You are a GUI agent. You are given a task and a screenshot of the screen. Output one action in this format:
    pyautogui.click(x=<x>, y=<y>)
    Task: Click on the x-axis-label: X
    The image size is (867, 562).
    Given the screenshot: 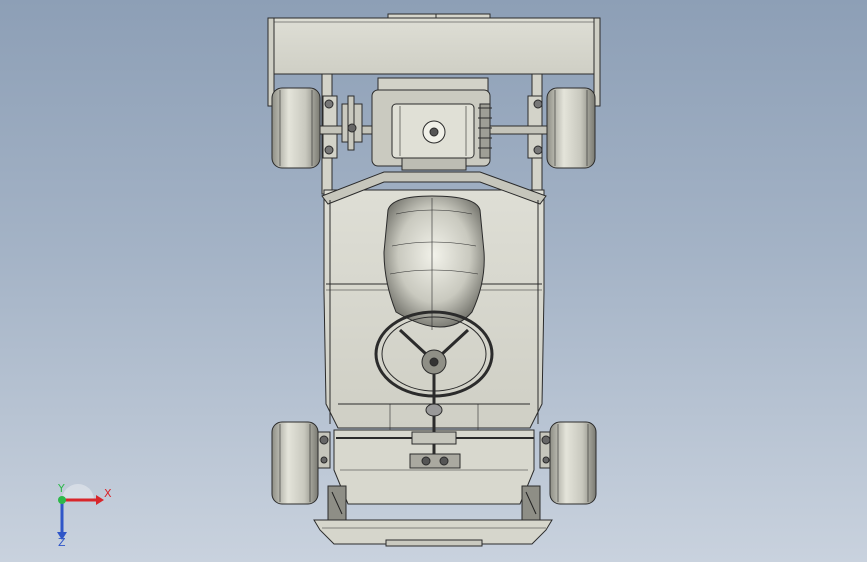 What is the action you would take?
    pyautogui.click(x=108, y=493)
    